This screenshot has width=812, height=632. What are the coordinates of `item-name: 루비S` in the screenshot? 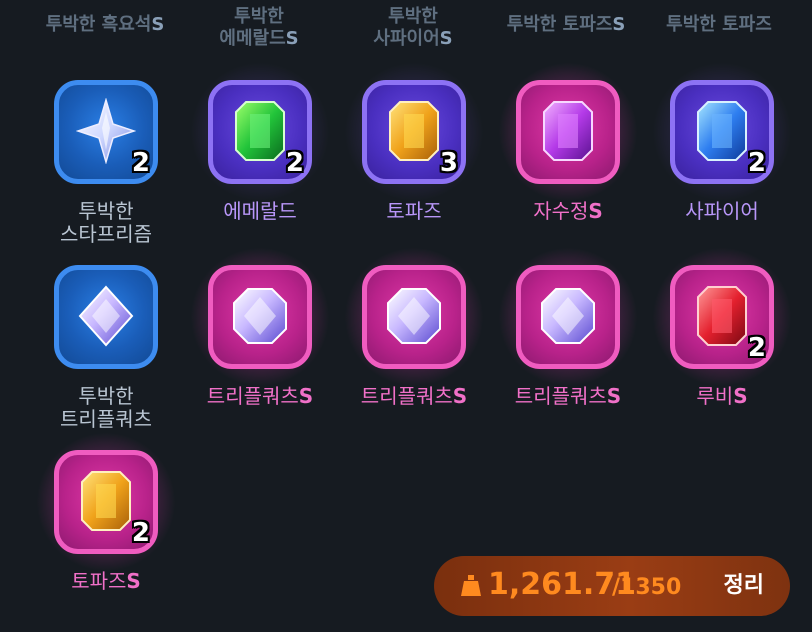 It's located at (722, 396).